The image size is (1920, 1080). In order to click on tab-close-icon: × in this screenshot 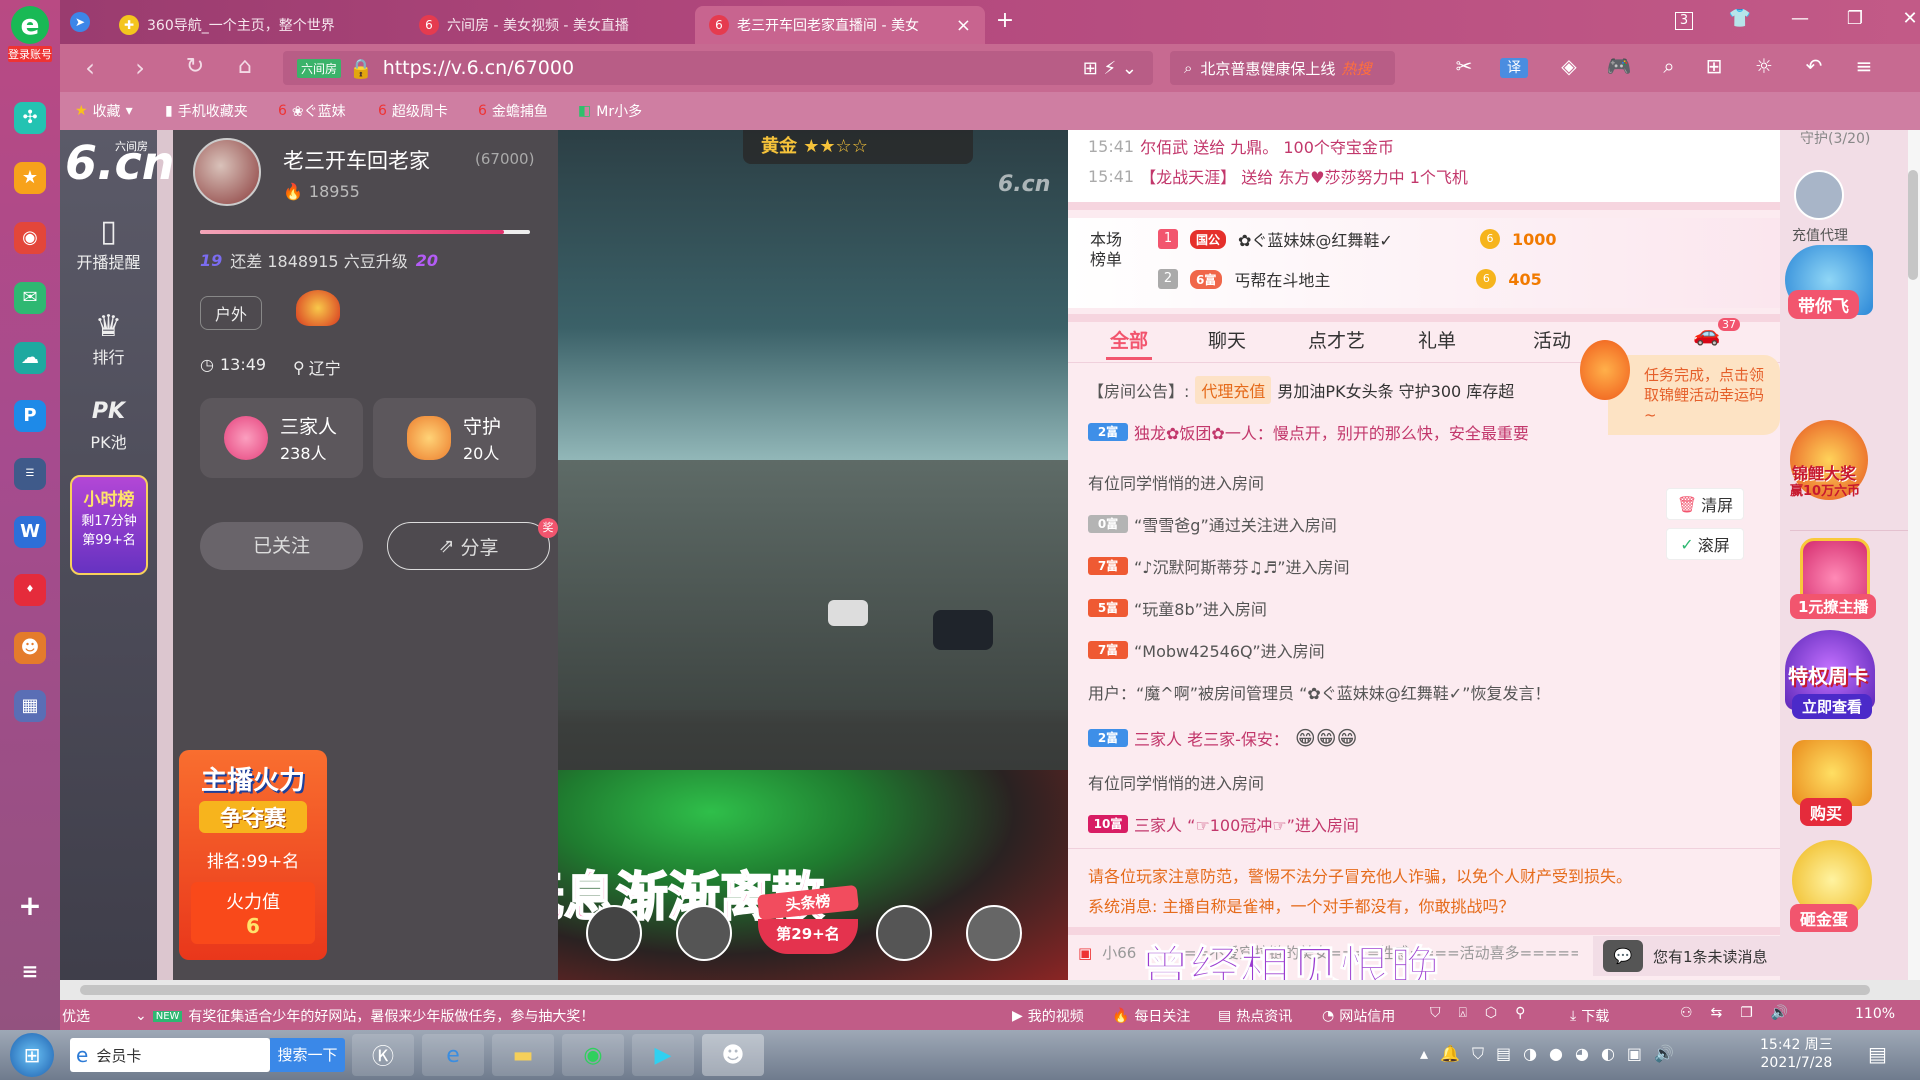, I will do `click(963, 25)`.